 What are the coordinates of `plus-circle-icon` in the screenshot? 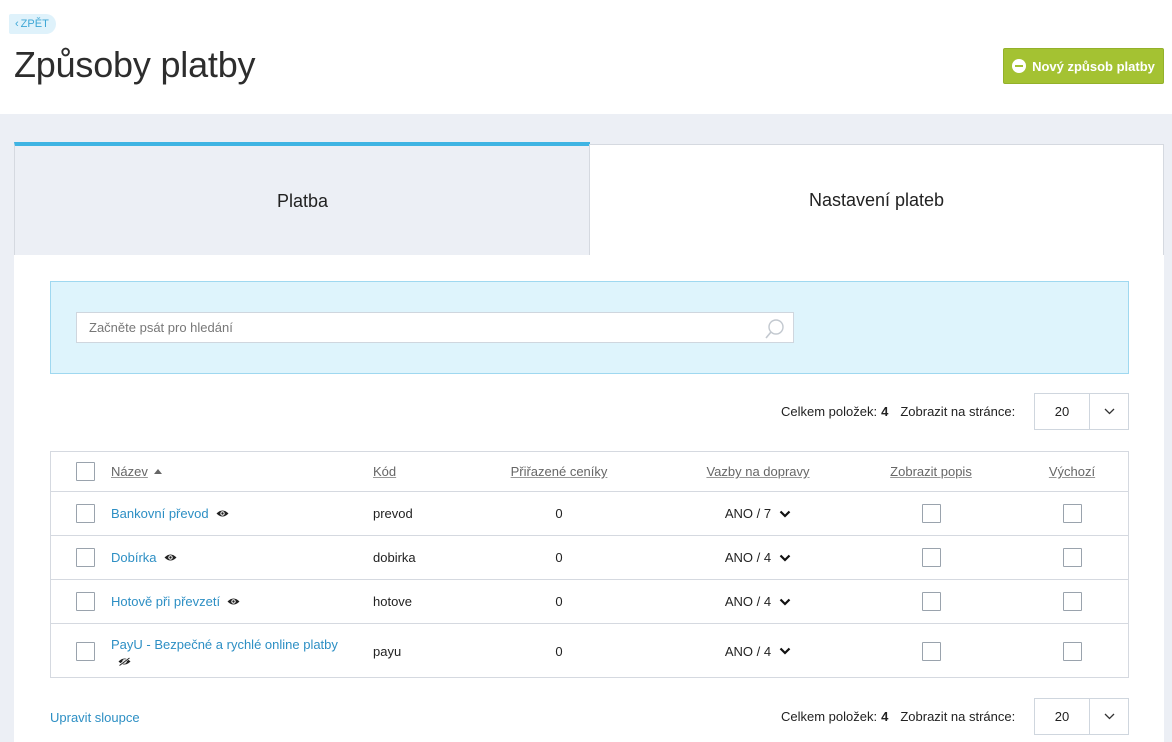 It's located at (1019, 66).